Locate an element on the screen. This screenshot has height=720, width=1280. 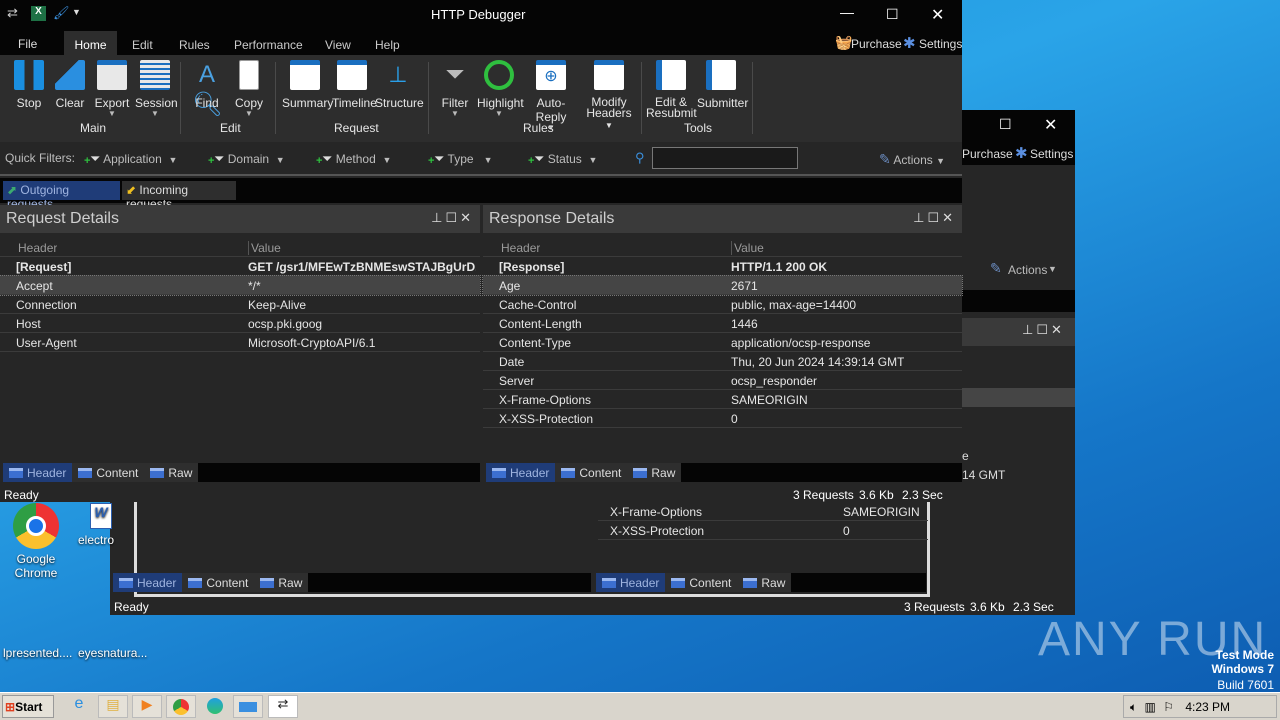
flag-icon: ⚐ is located at coordinates (1168, 707).